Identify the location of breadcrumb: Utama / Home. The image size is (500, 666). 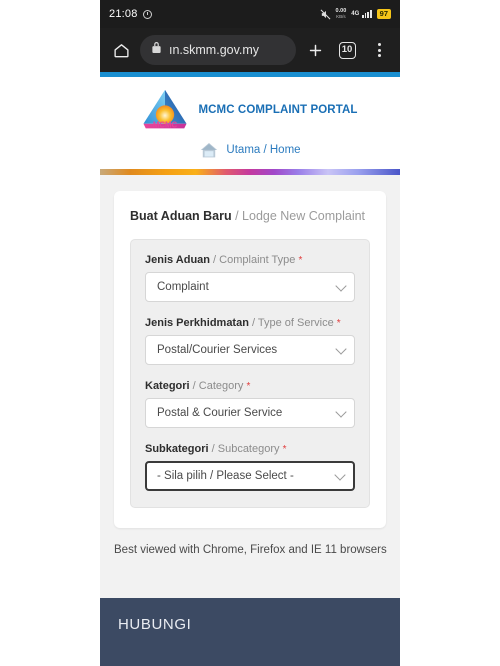
(250, 153).